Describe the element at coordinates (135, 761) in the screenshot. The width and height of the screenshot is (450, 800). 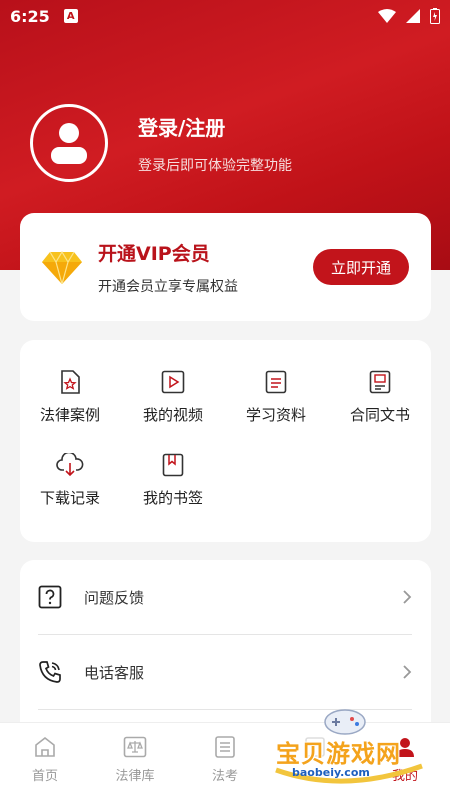
I see `tab-law-library: 法律库` at that location.